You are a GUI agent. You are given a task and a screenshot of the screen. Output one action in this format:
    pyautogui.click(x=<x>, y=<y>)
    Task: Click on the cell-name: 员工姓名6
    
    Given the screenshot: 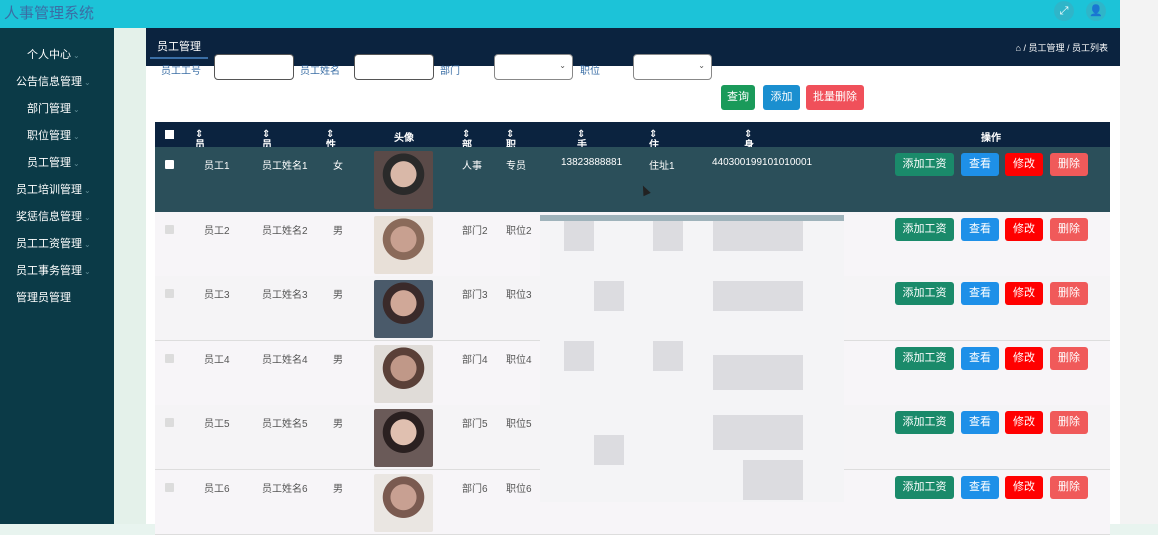 What is the action you would take?
    pyautogui.click(x=285, y=489)
    